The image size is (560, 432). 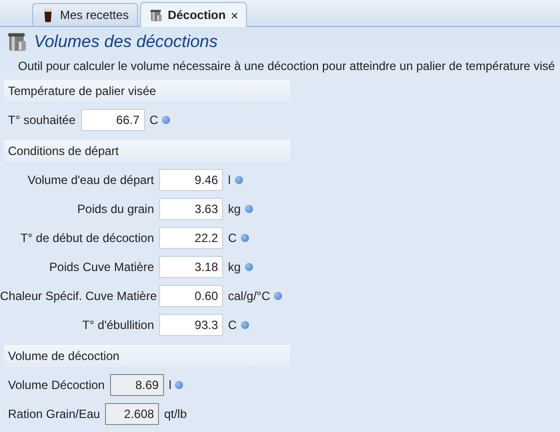 What do you see at coordinates (147, 151) in the screenshot?
I see `section-header: Conditions de départ` at bounding box center [147, 151].